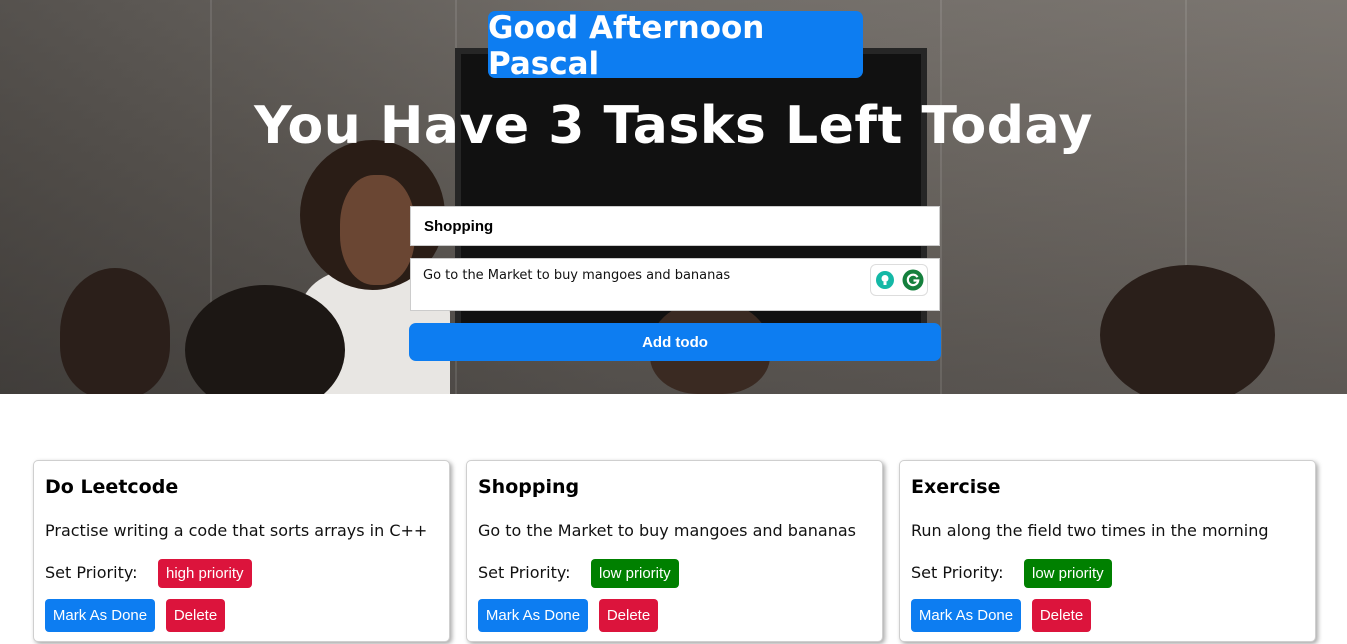  I want to click on todo-title: Exercise, so click(956, 487).